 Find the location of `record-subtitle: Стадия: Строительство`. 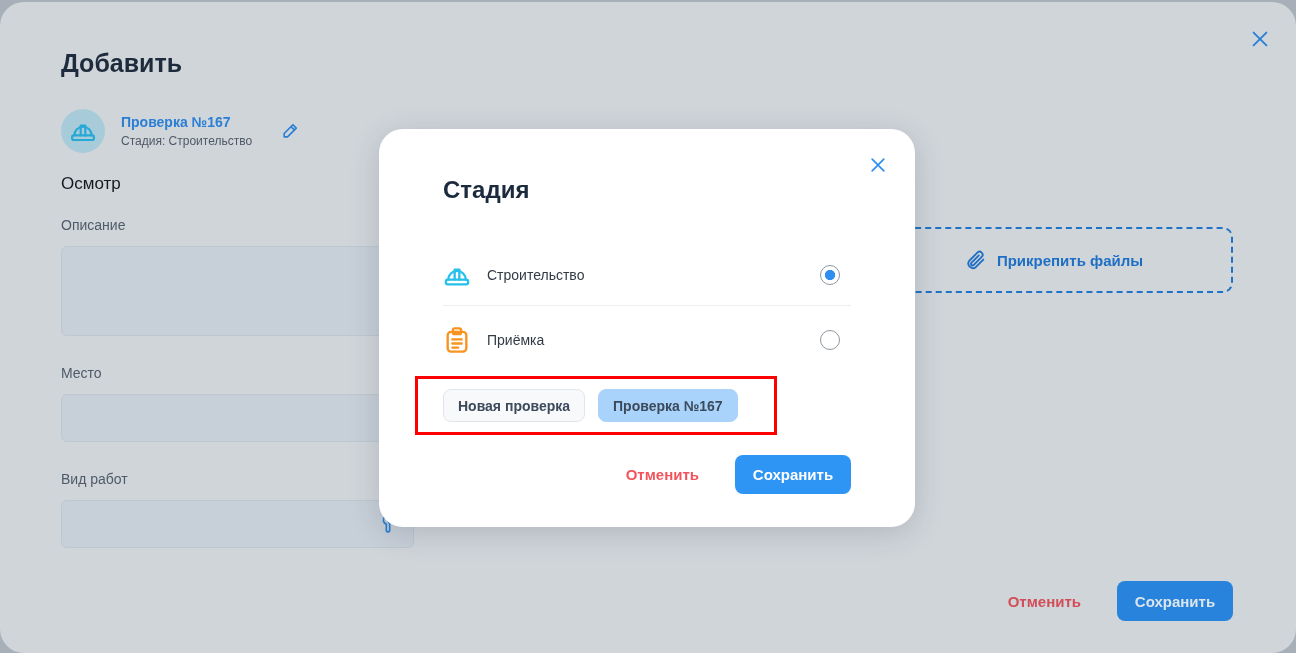

record-subtitle: Стадия: Строительство is located at coordinates (187, 141).